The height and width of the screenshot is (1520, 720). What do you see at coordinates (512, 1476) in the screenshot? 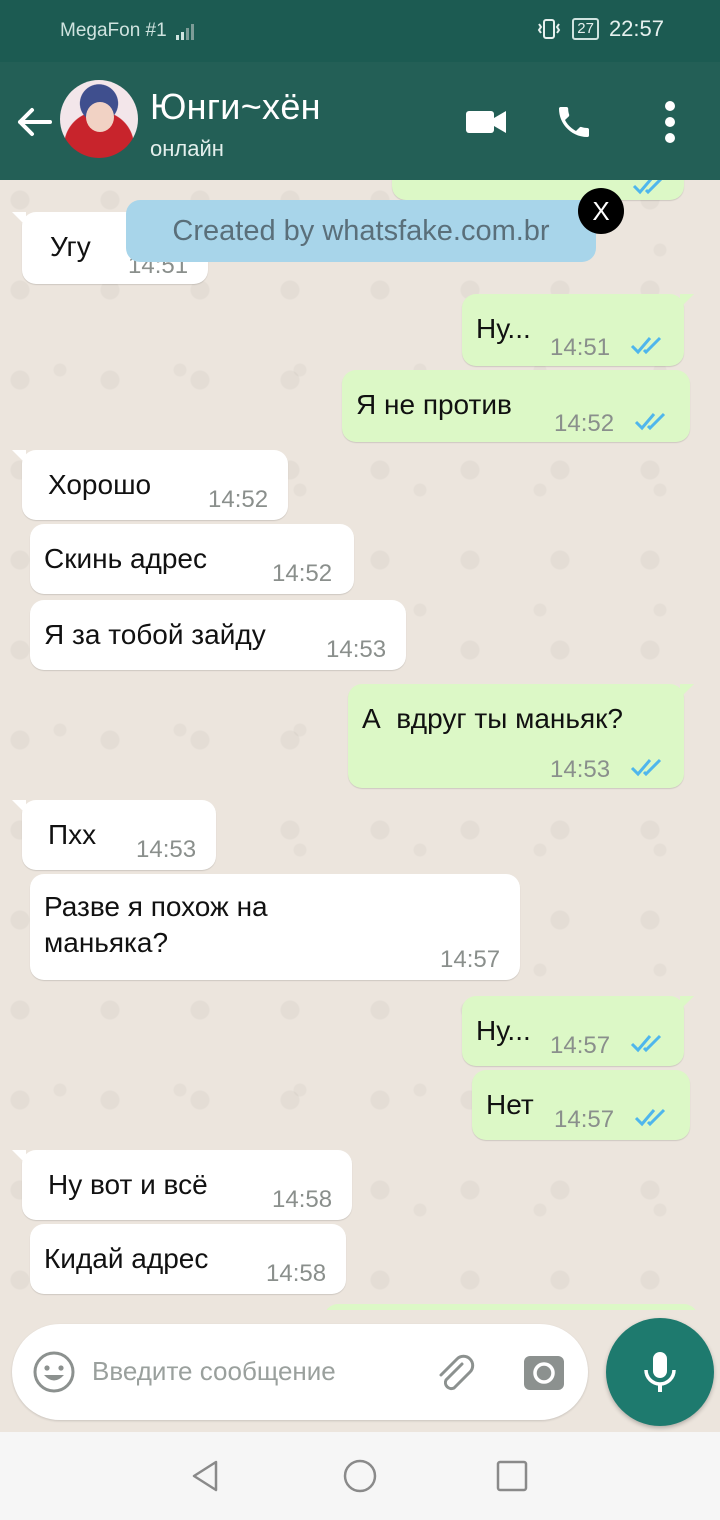
I see `nav-recents-icon` at bounding box center [512, 1476].